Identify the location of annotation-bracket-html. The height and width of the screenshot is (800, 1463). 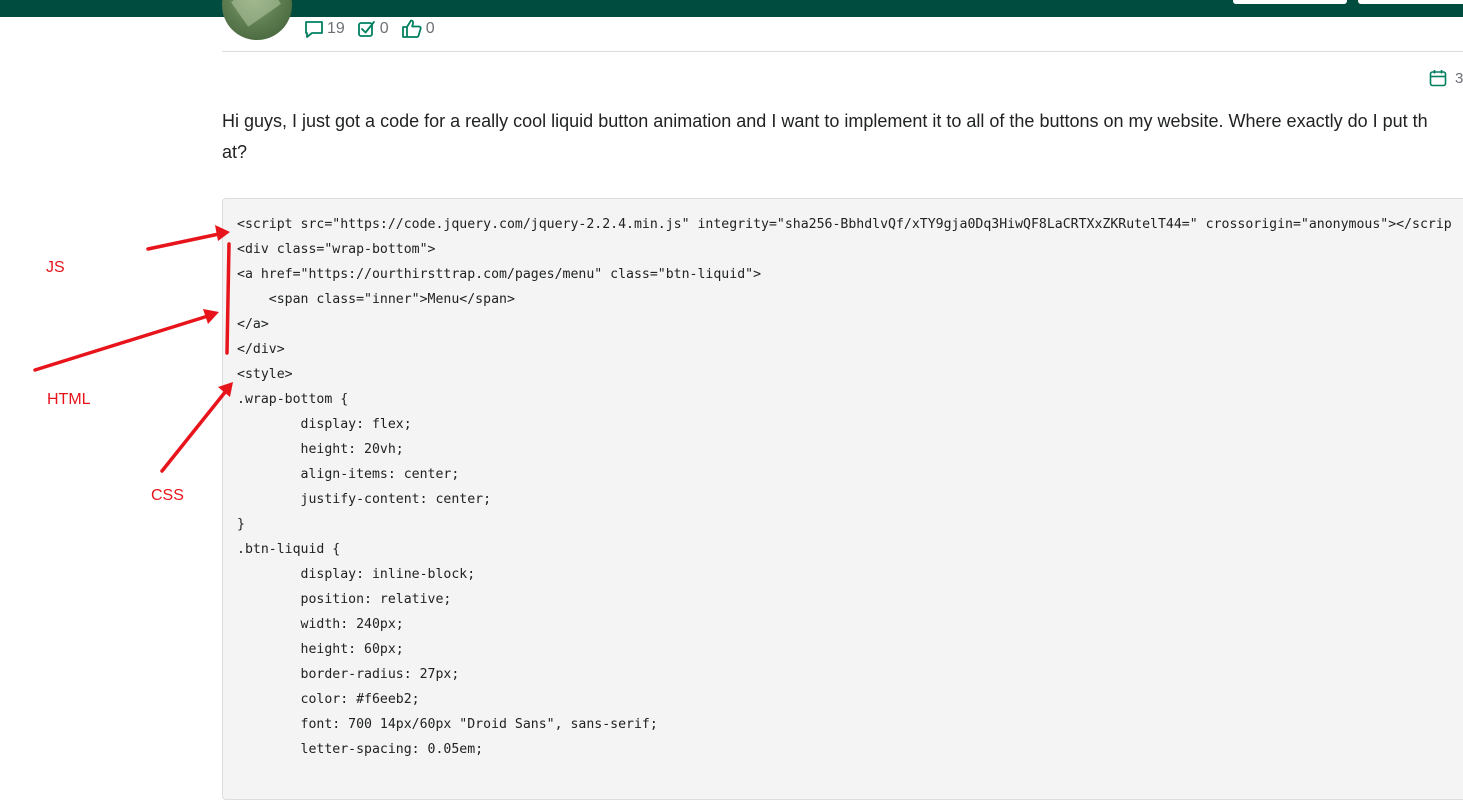
(228, 298).